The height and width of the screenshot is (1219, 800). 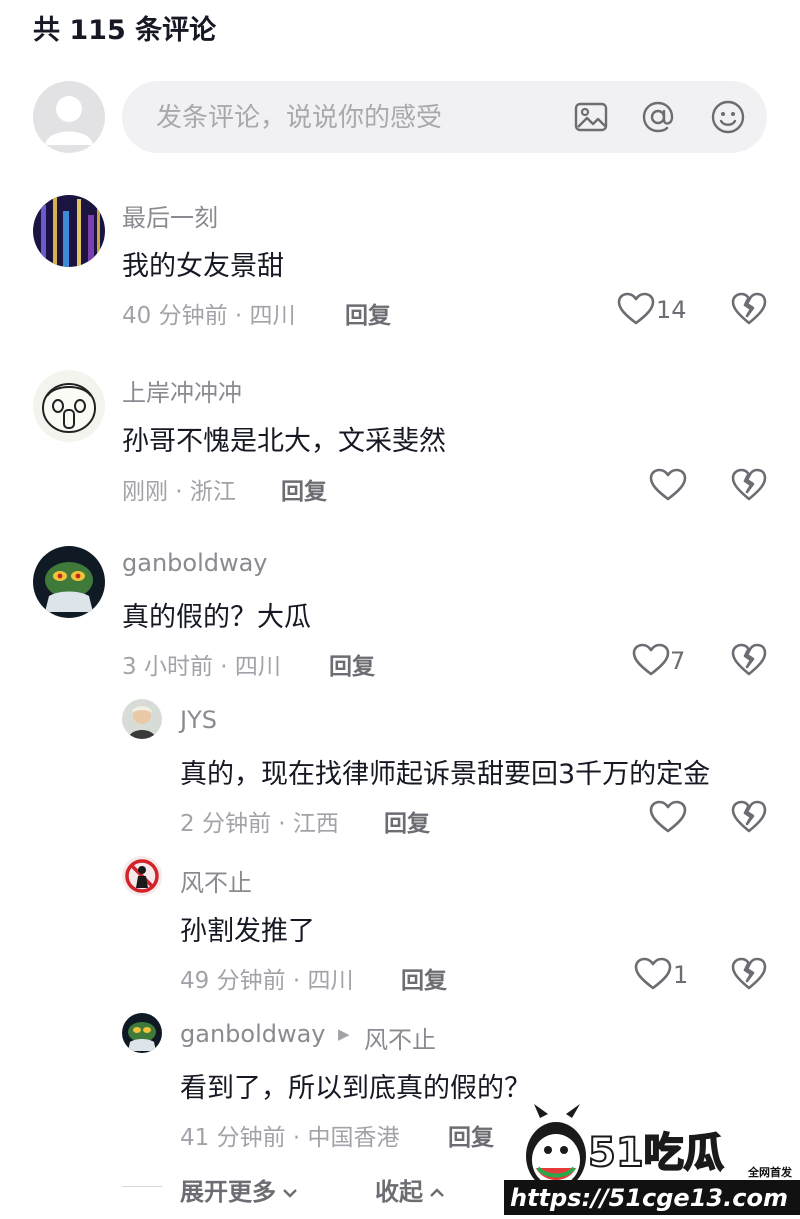 I want to click on reply-to-arrow-icon: ▶, so click(x=344, y=1034).